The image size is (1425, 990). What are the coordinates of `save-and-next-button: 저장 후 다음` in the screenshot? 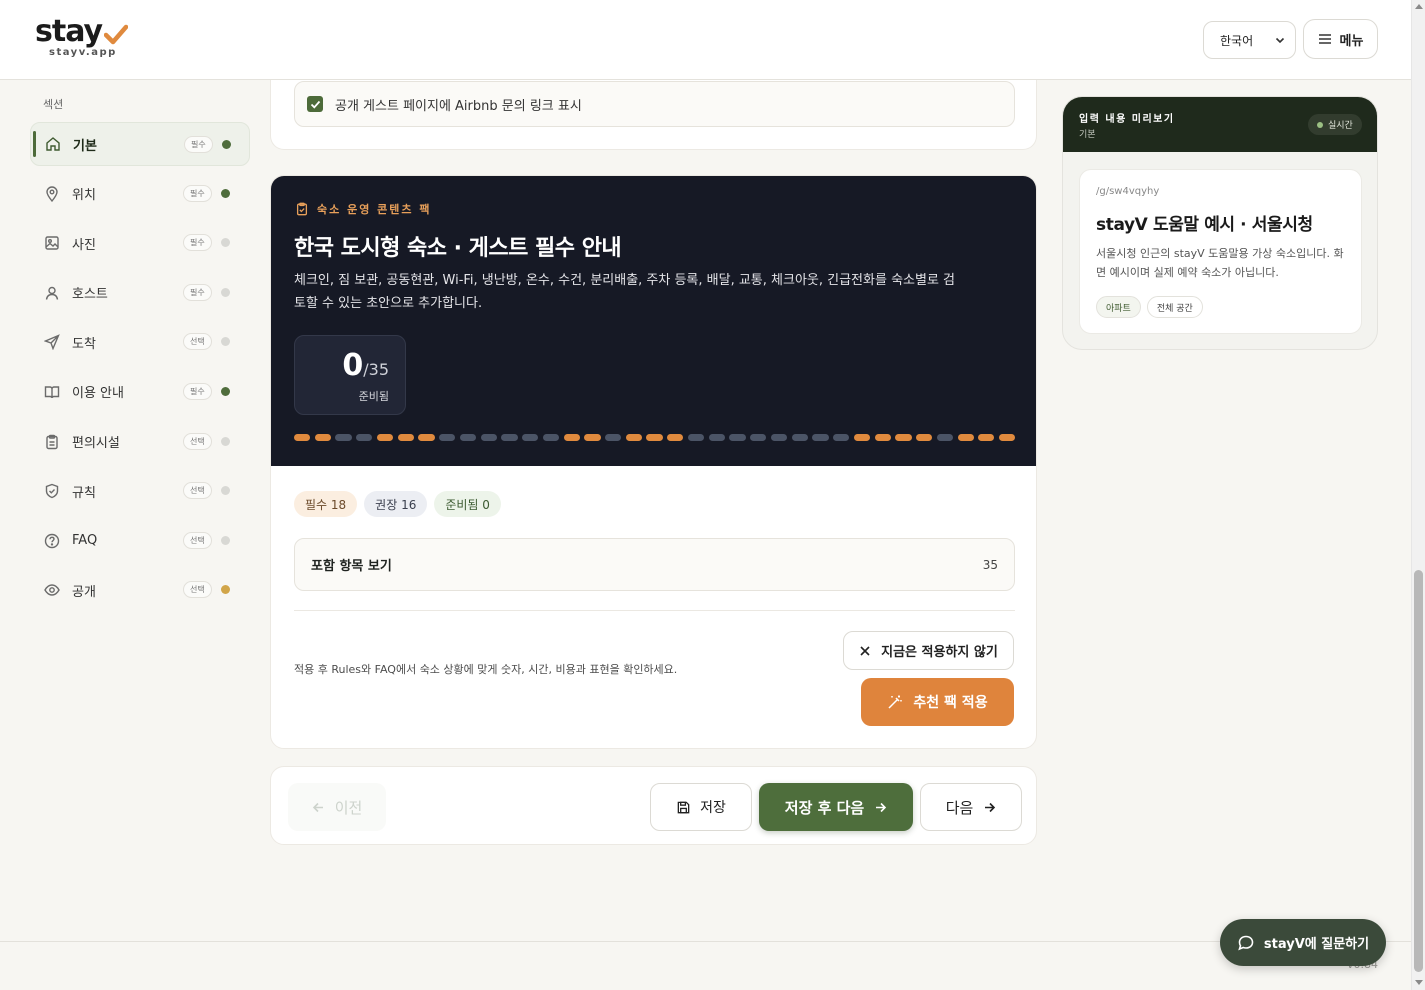 It's located at (836, 807).